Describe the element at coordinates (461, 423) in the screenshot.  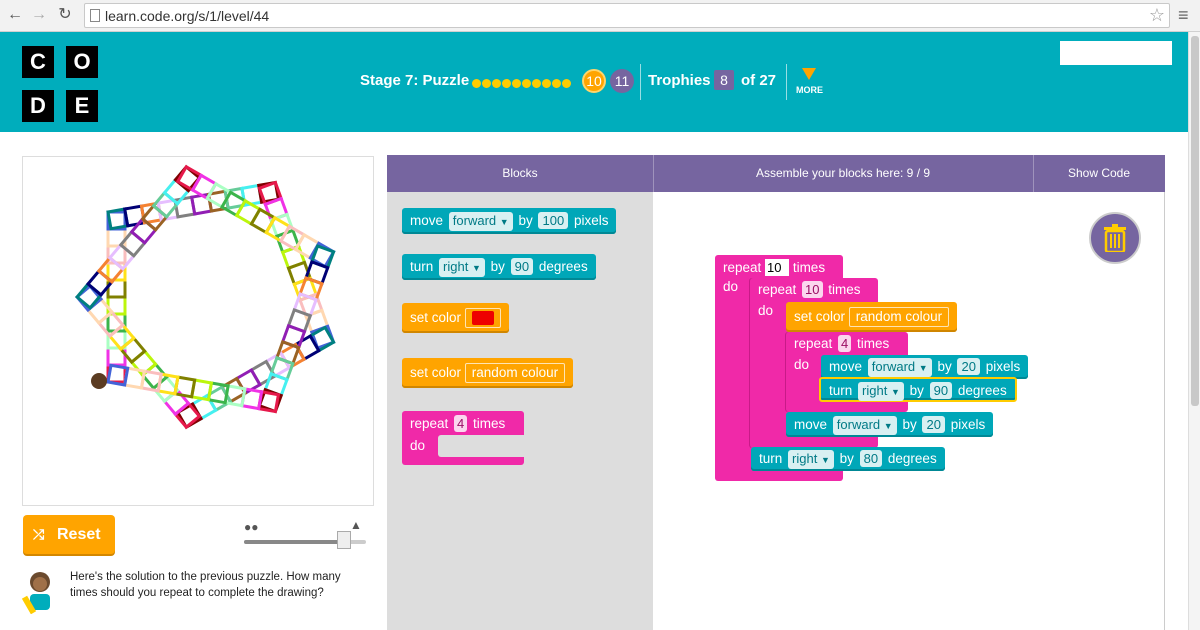
I see `number-field: 4` at that location.